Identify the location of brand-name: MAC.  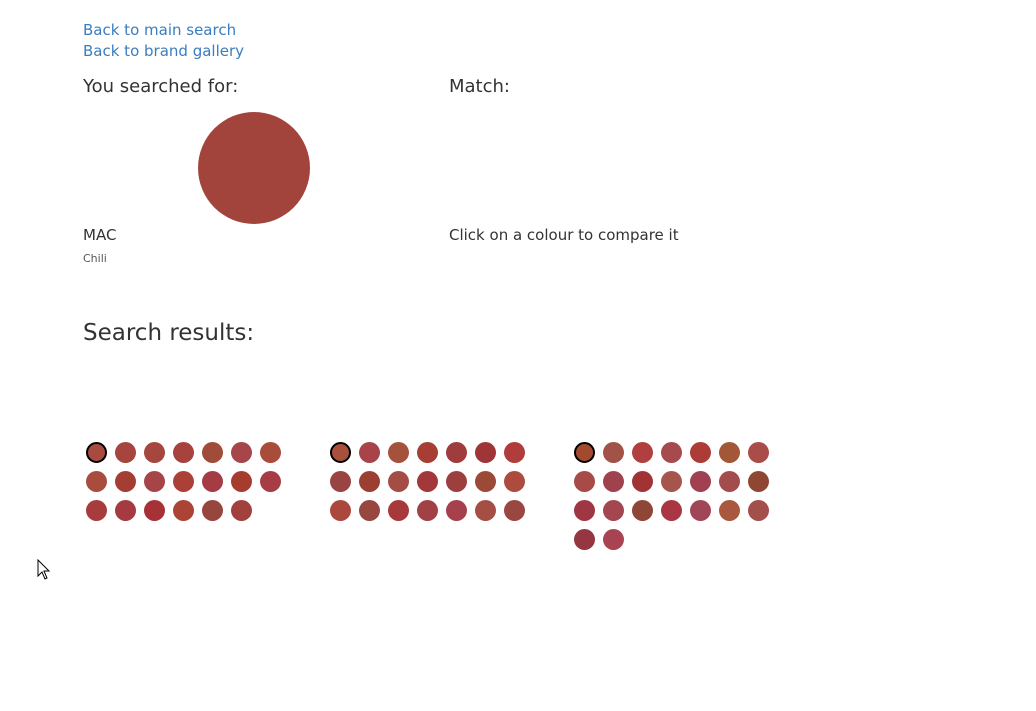
(100, 235).